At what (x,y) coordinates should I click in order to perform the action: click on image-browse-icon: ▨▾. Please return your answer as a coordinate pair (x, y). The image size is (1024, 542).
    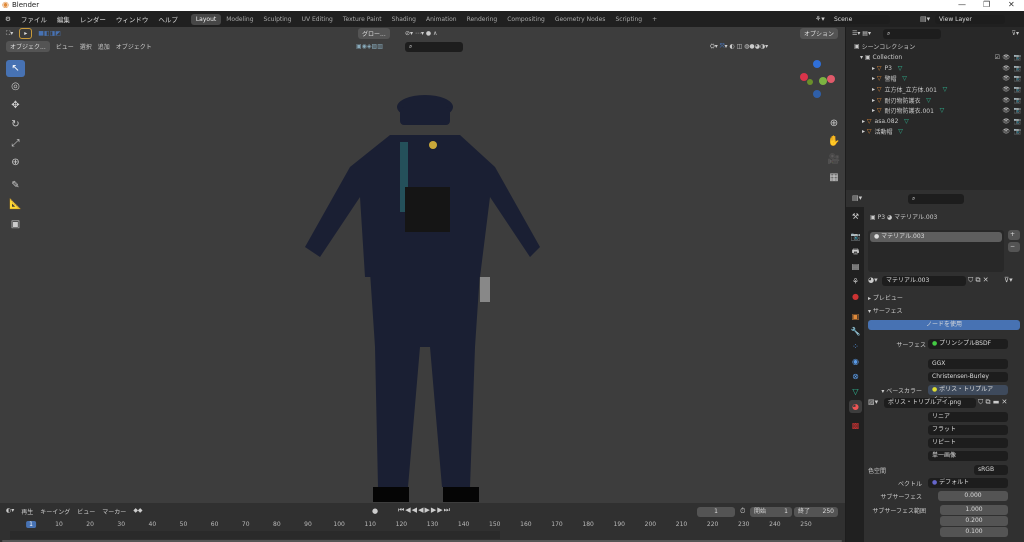
    Looking at the image, I should click on (873, 402).